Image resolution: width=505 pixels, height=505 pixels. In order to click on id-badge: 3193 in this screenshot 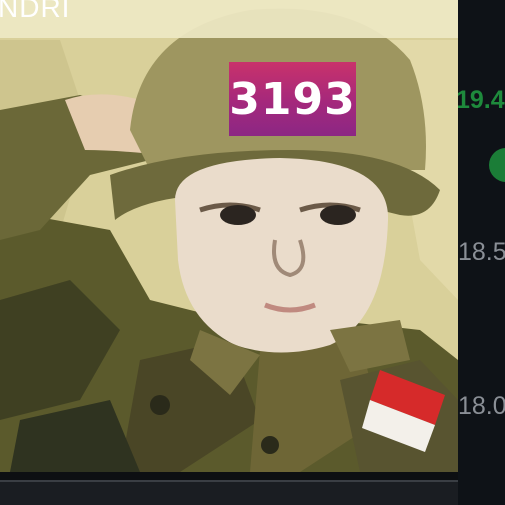, I will do `click(292, 99)`.